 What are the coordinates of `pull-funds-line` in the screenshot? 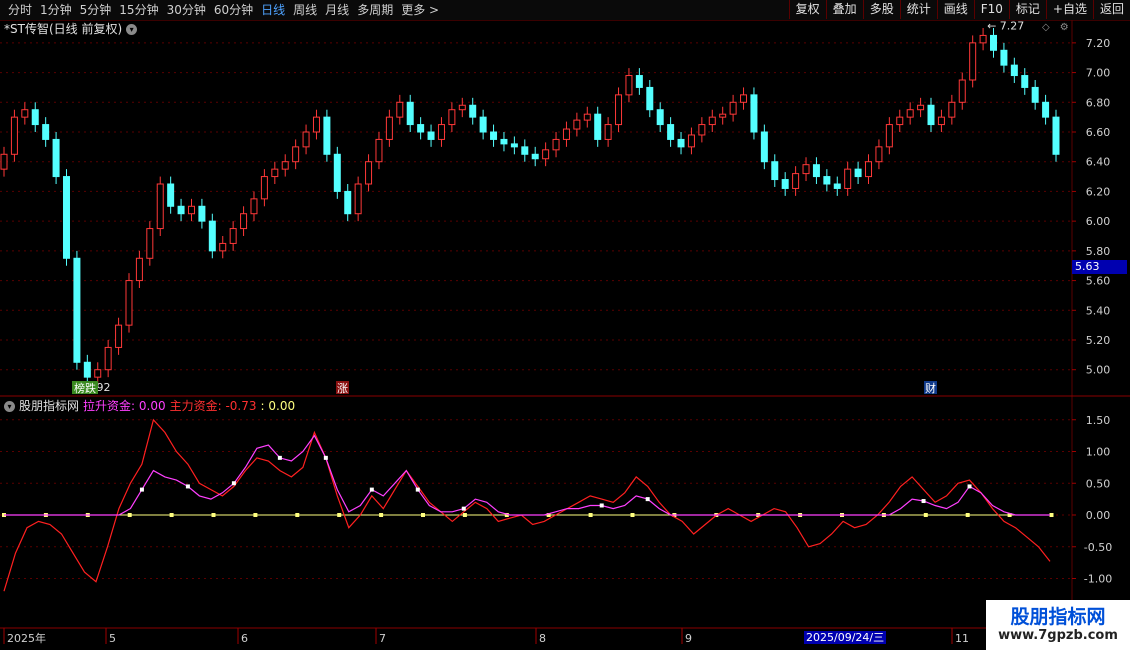 It's located at (527, 475).